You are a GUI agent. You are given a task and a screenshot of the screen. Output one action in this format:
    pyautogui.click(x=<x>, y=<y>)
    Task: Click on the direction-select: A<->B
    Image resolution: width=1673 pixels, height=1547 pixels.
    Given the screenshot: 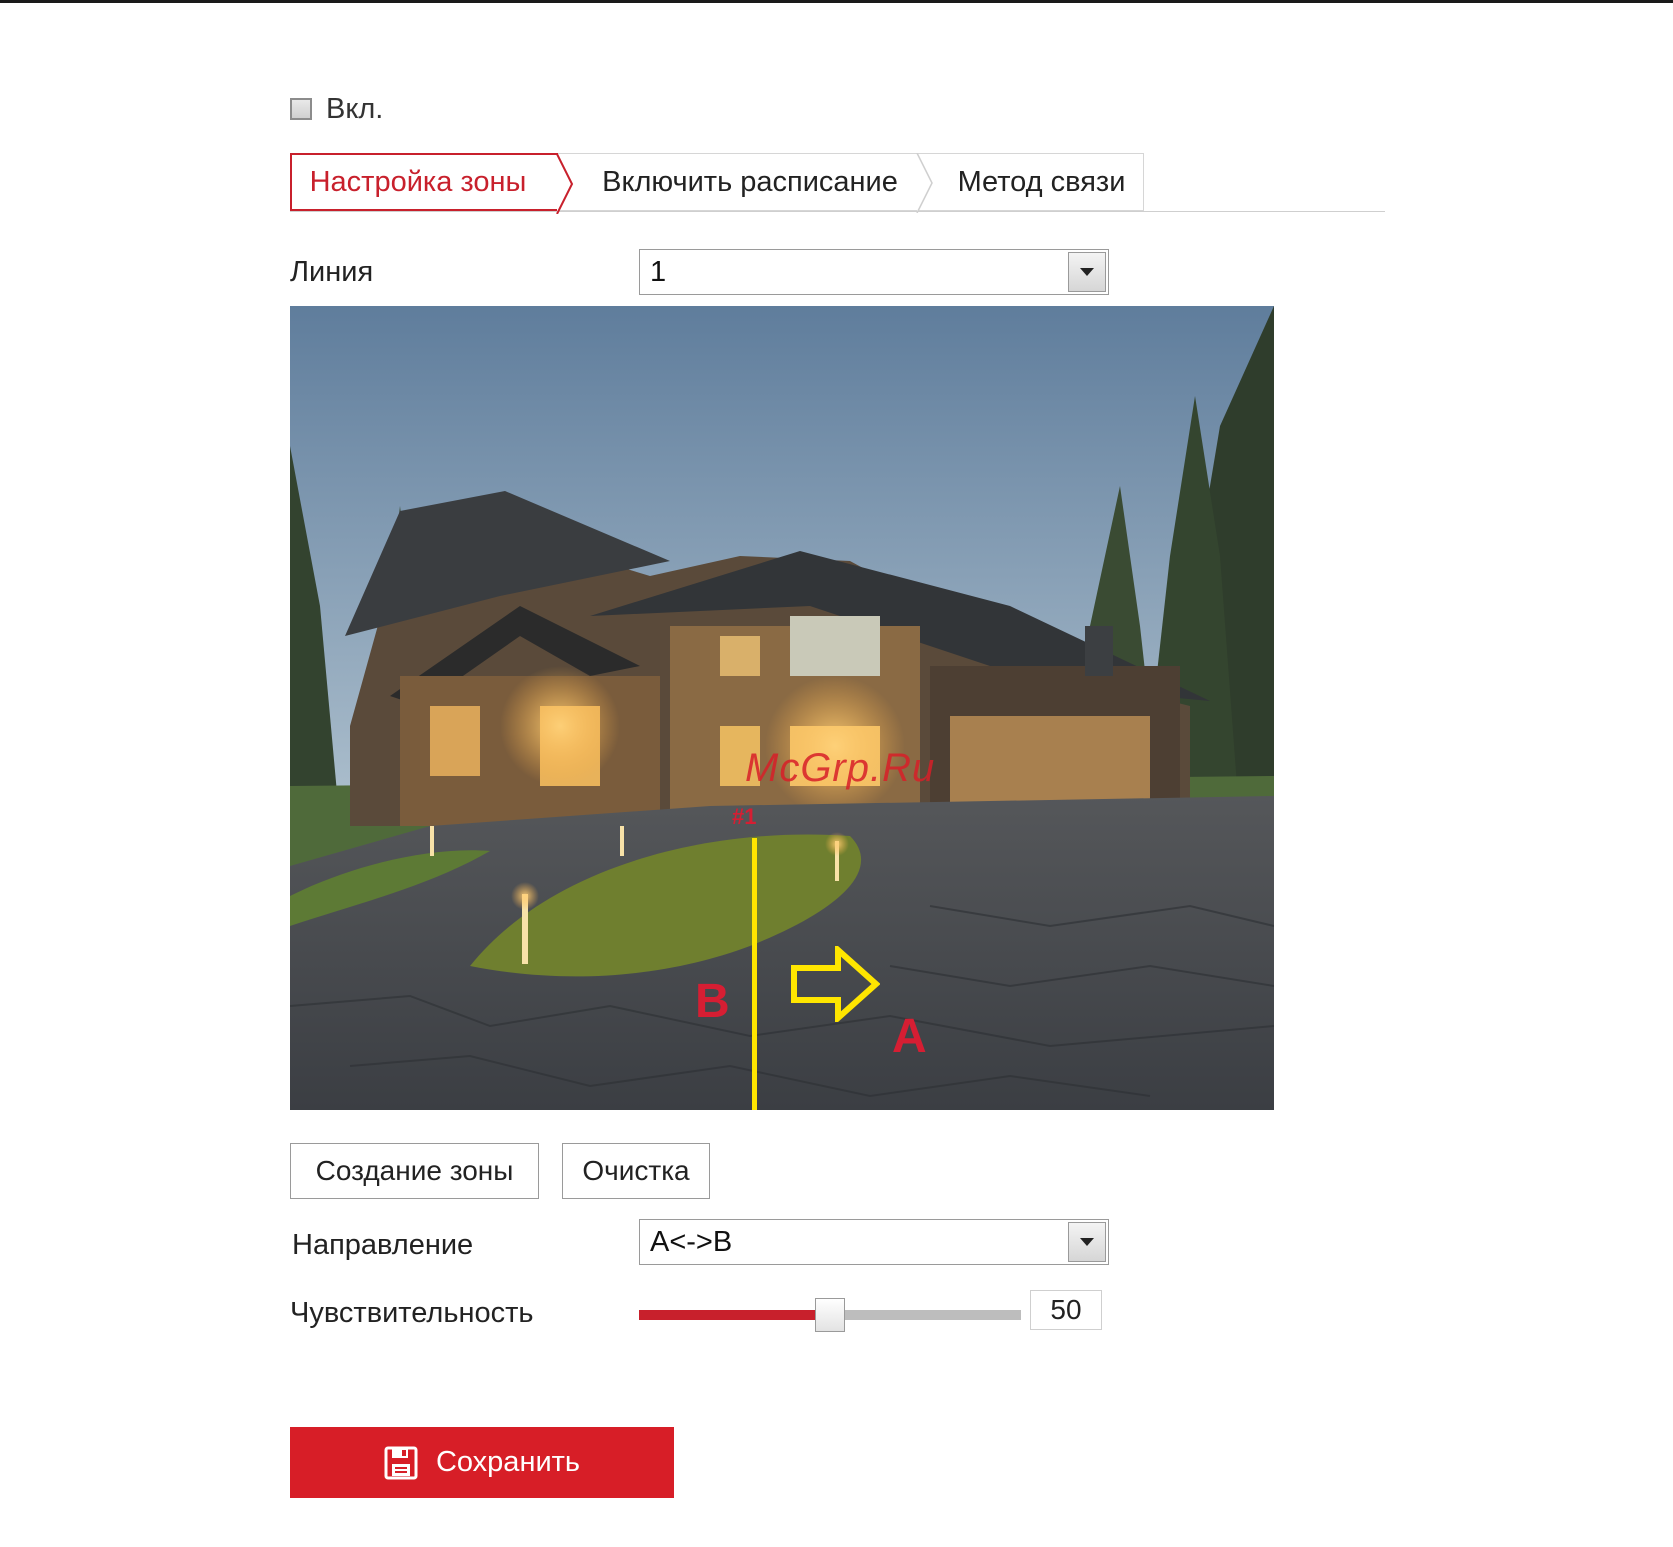 What is the action you would take?
    pyautogui.click(x=874, y=1242)
    